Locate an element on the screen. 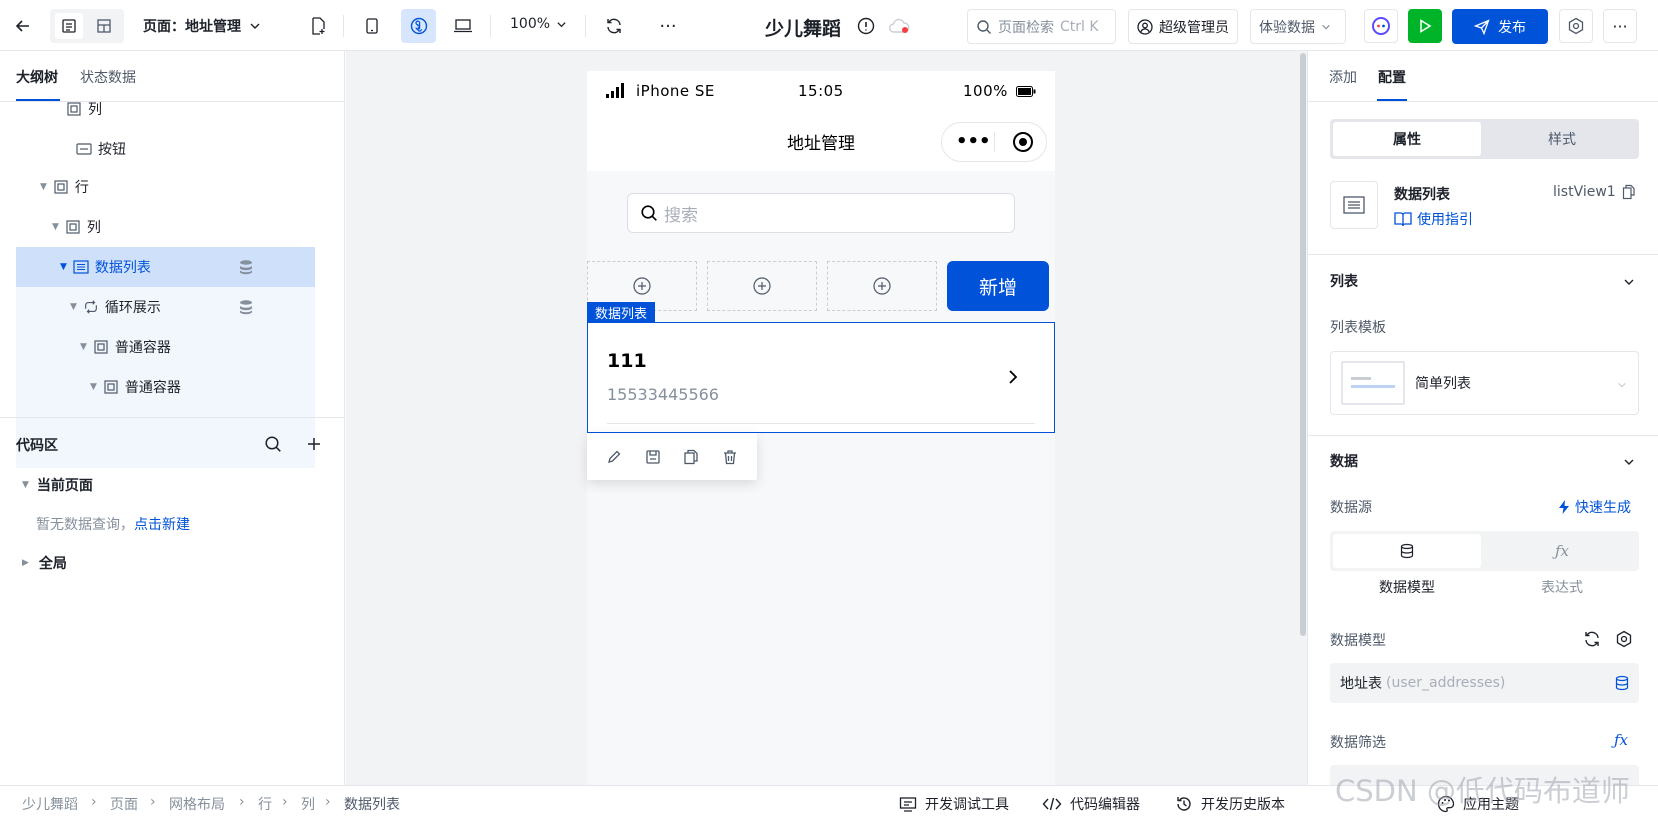 Image resolution: width=1658 pixels, height=820 pixels. info-icon is located at coordinates (866, 26).